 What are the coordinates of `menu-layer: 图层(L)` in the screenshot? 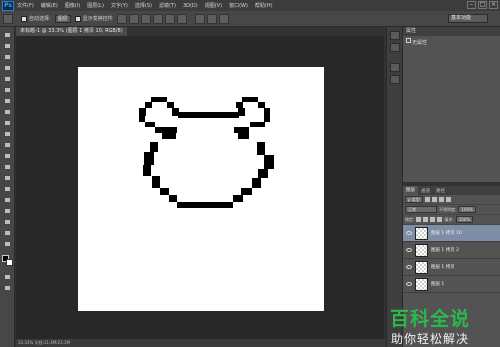 It's located at (95, 5).